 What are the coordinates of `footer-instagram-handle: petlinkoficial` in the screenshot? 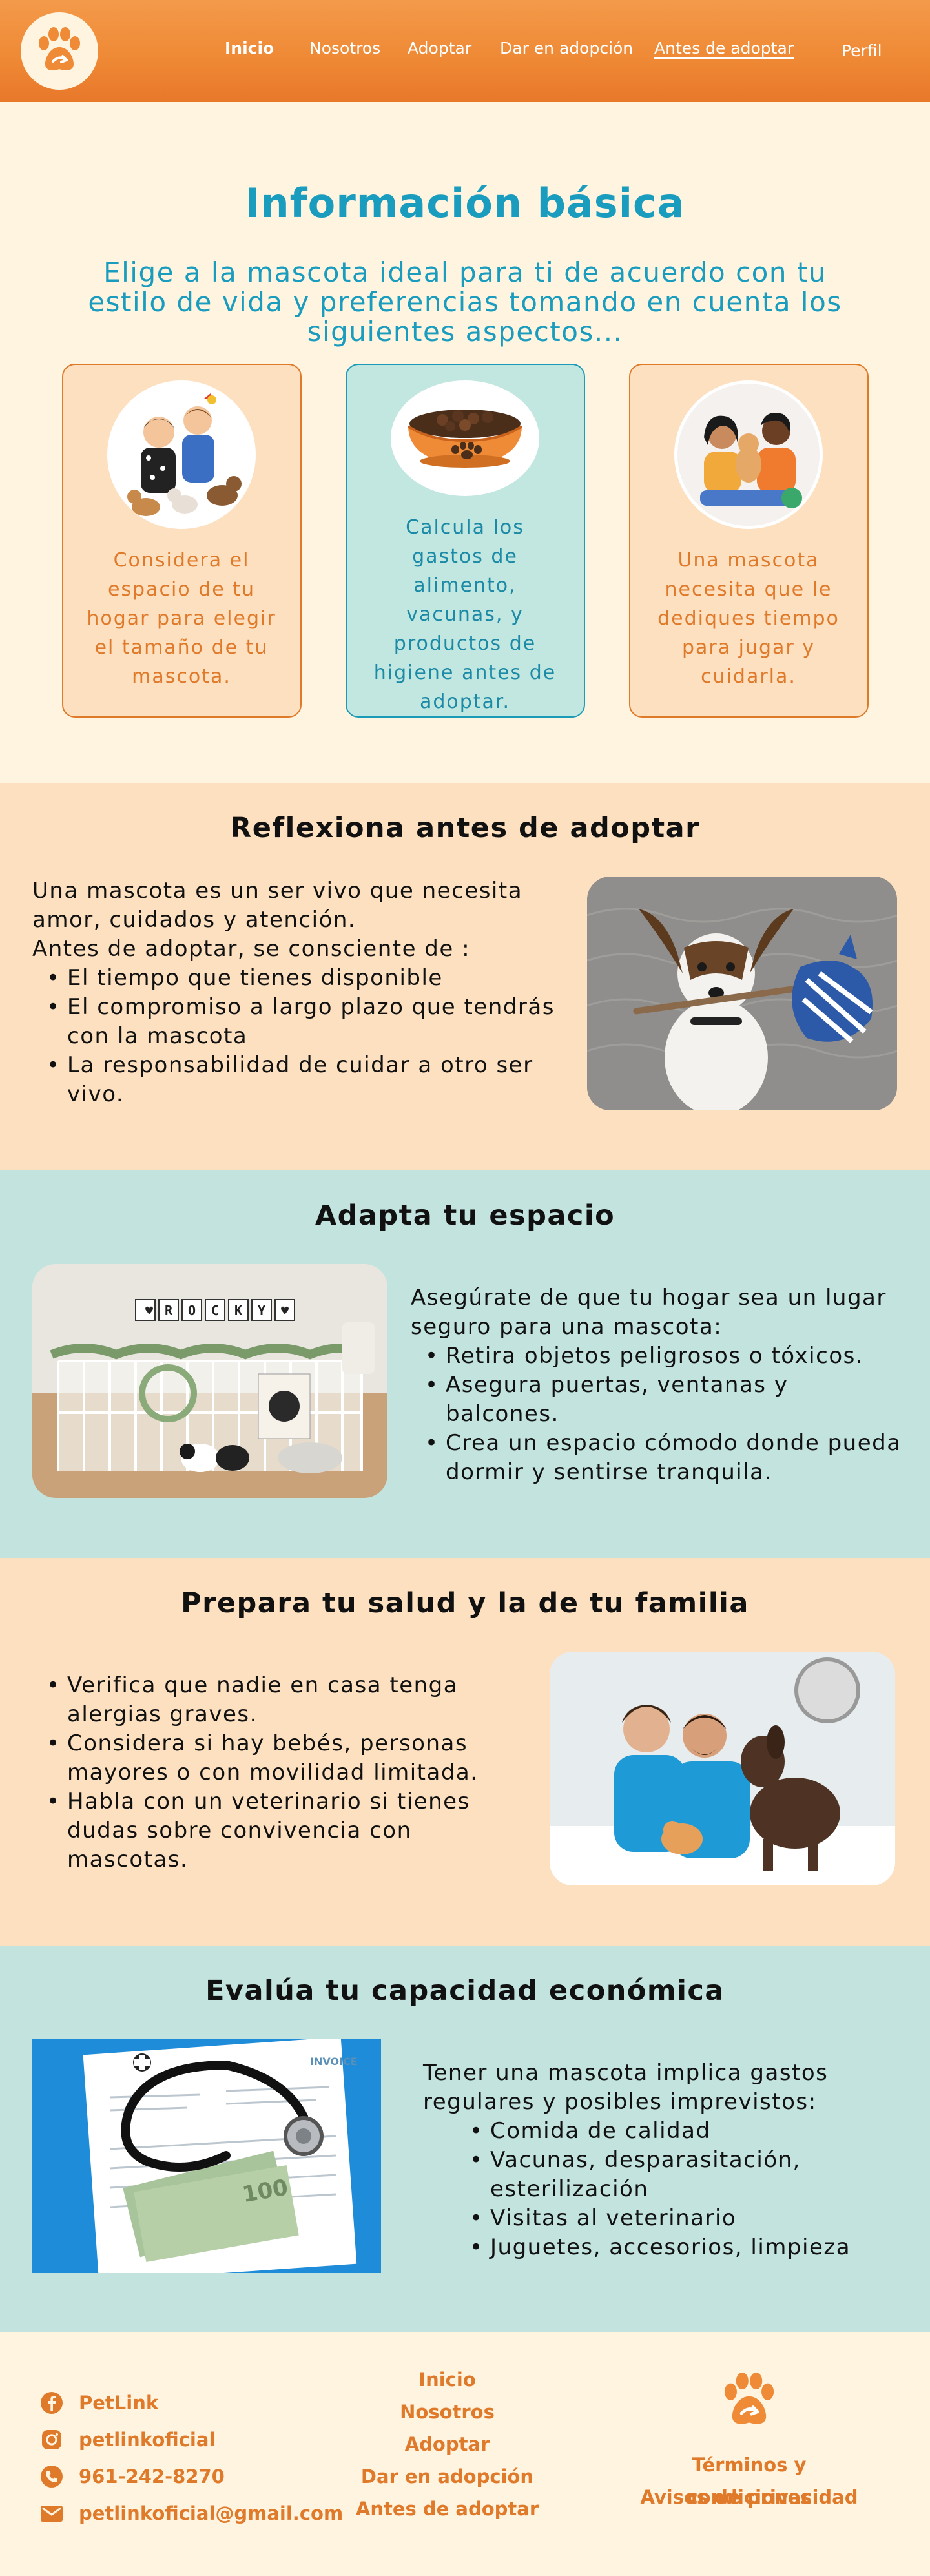 It's located at (147, 2439).